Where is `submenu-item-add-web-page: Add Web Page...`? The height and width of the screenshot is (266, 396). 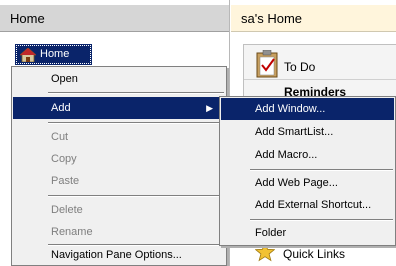
submenu-item-add-web-page: Add Web Page... is located at coordinates (307, 183).